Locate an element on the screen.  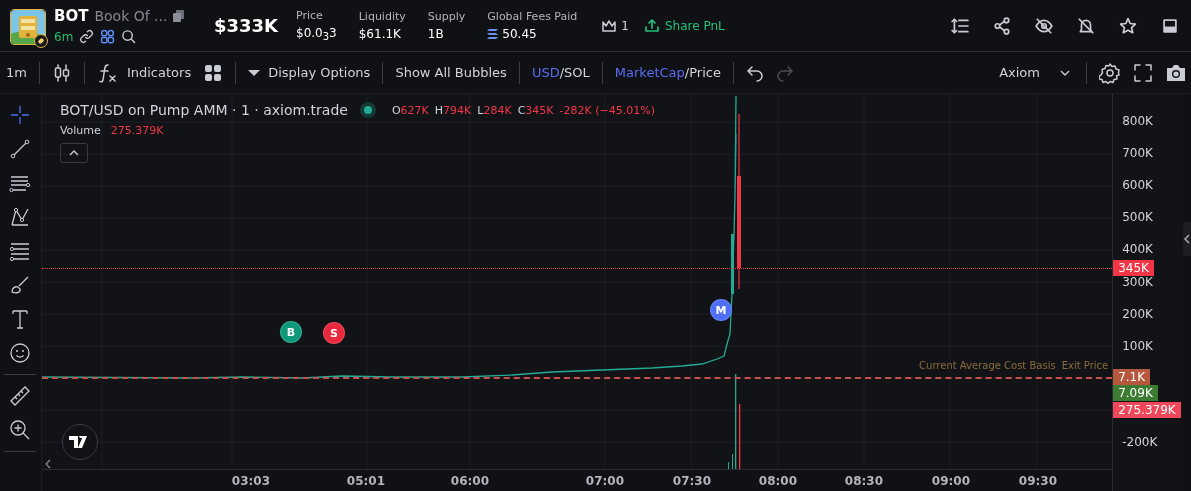
trade-marker: B is located at coordinates (290, 332).